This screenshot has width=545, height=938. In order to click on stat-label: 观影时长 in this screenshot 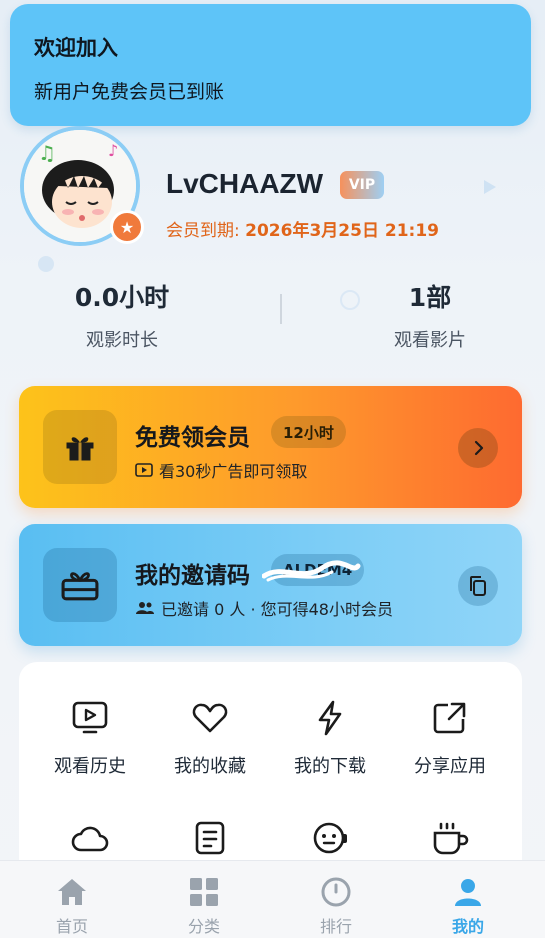, I will do `click(122, 340)`.